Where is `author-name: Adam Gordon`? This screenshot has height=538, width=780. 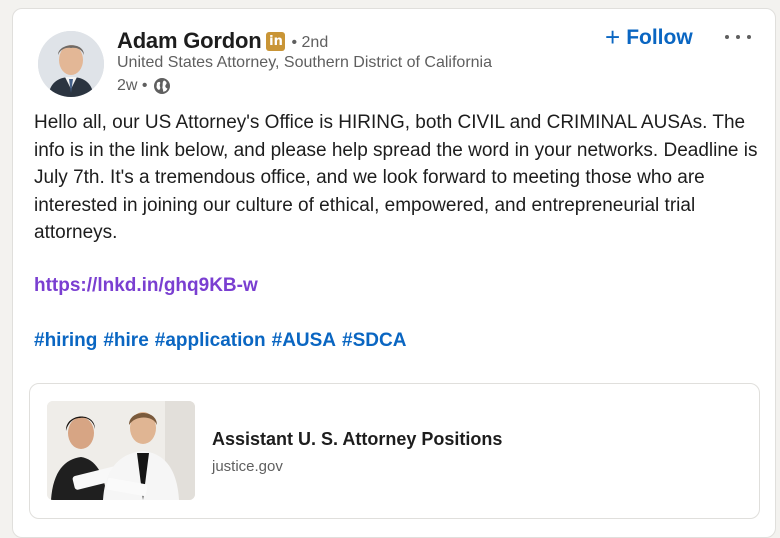
author-name: Adam Gordon is located at coordinates (189, 41).